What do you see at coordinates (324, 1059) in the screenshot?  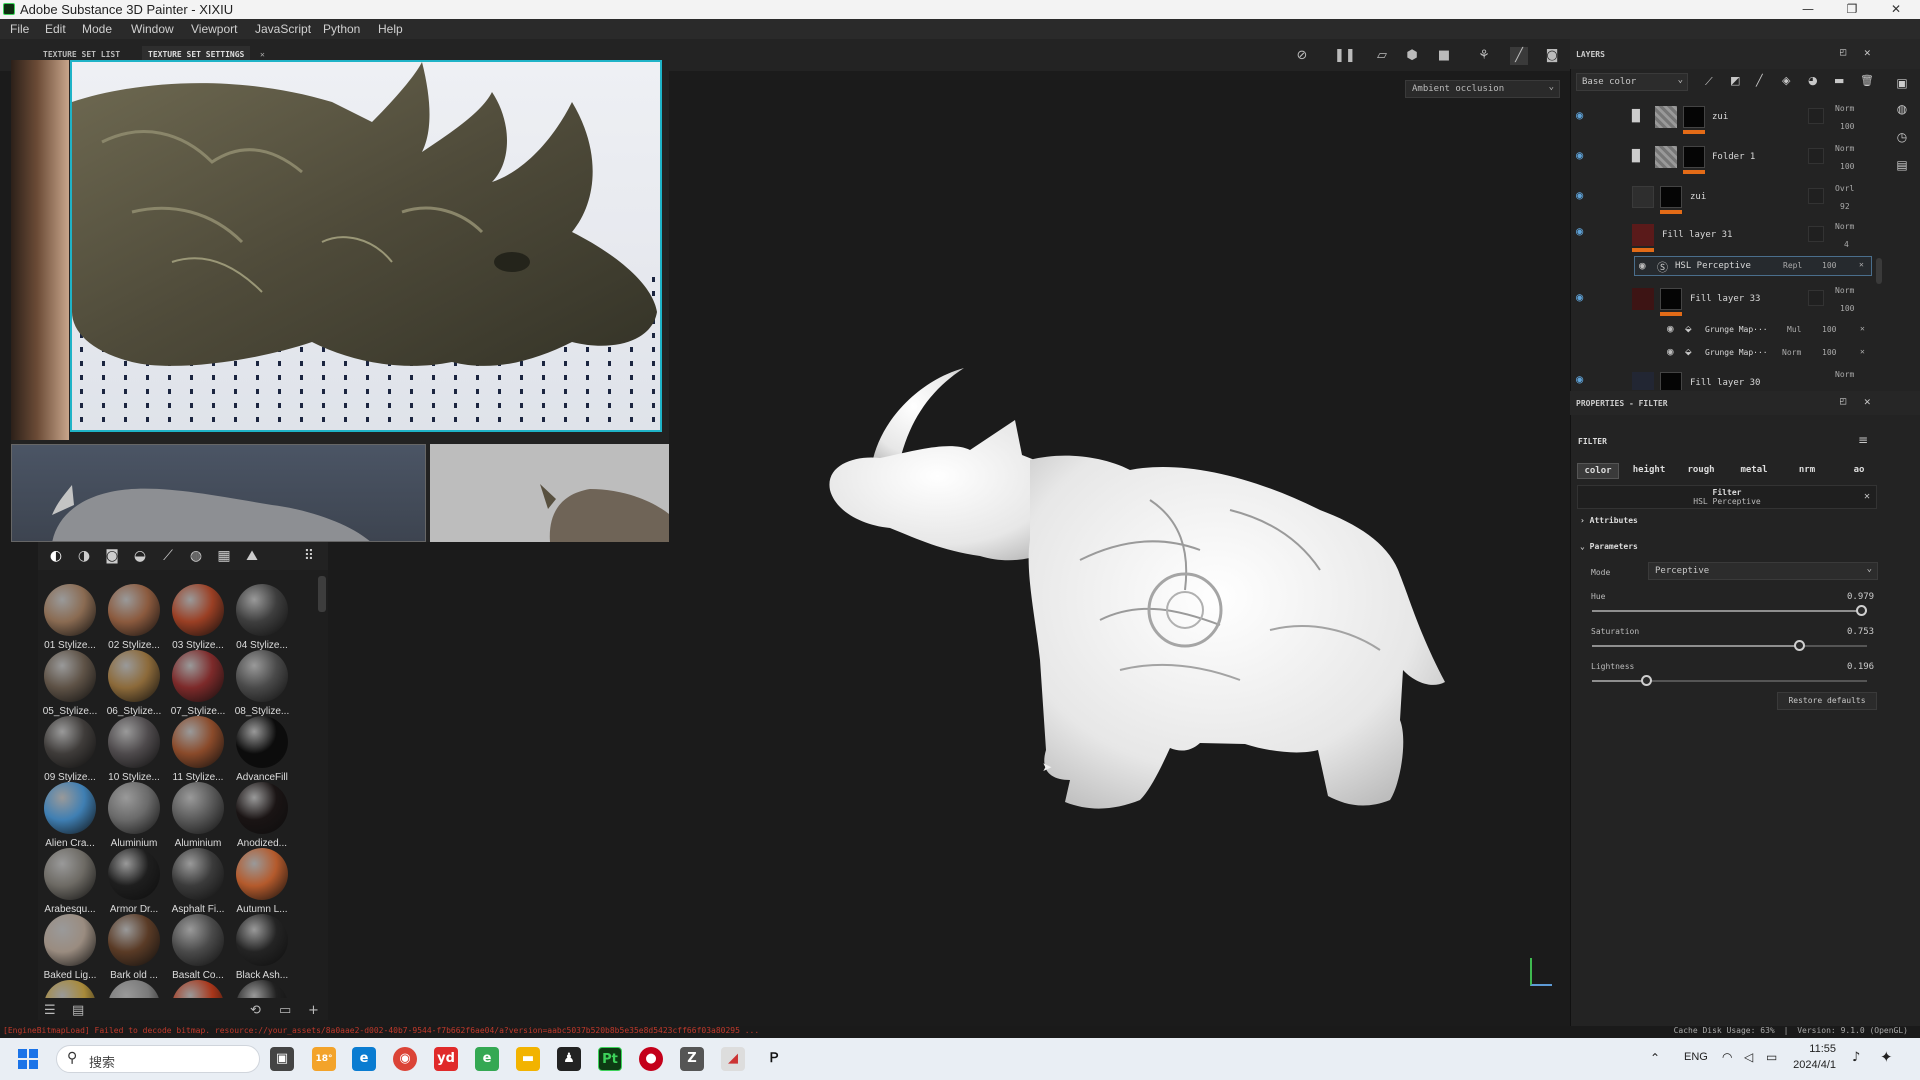 I see `weather-icon: 18°` at bounding box center [324, 1059].